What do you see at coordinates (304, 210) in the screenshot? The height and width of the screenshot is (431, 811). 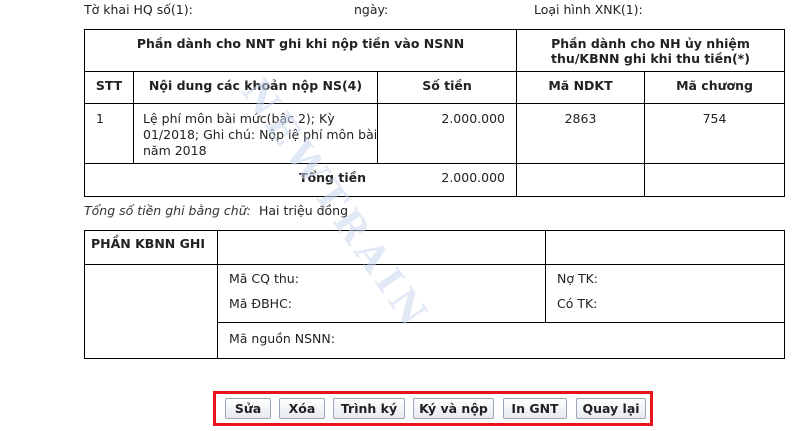 I see `amount-words-value: Hai triệu đồng` at bounding box center [304, 210].